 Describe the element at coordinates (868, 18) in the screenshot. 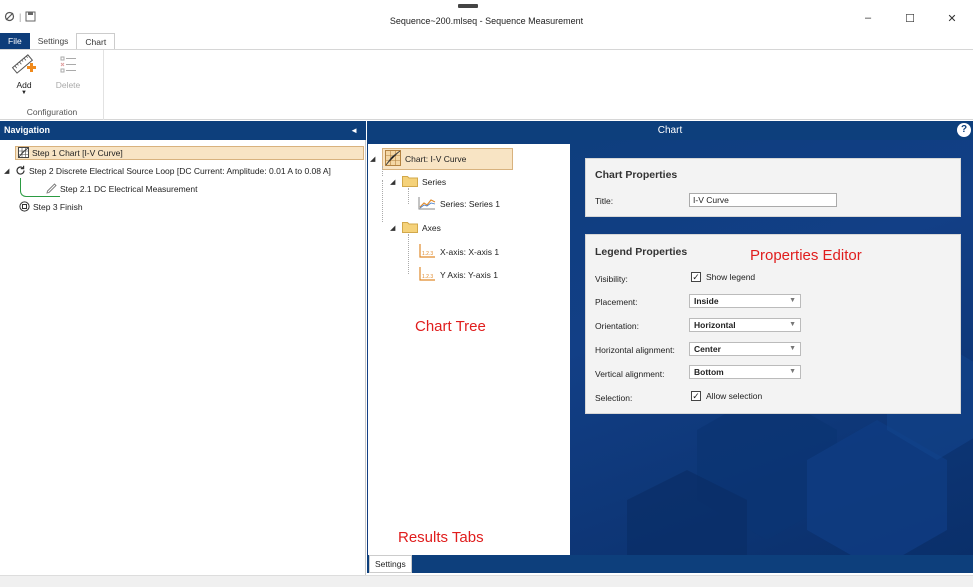

I see `minimize-button: –` at that location.